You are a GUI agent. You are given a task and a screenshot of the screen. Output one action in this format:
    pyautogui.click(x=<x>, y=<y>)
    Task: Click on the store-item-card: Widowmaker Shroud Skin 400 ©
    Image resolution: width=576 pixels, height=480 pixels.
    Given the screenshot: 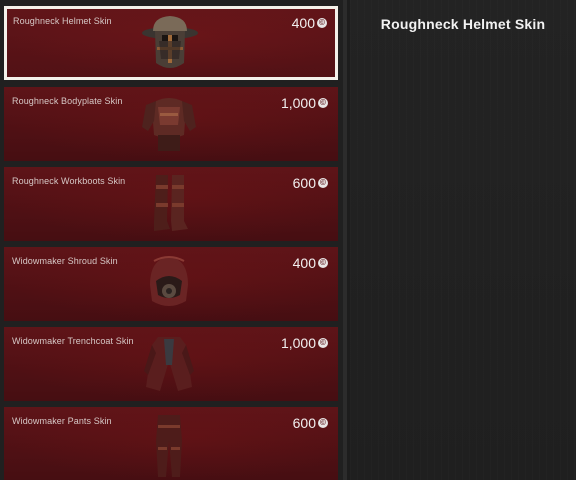 What is the action you would take?
    pyautogui.click(x=171, y=284)
    